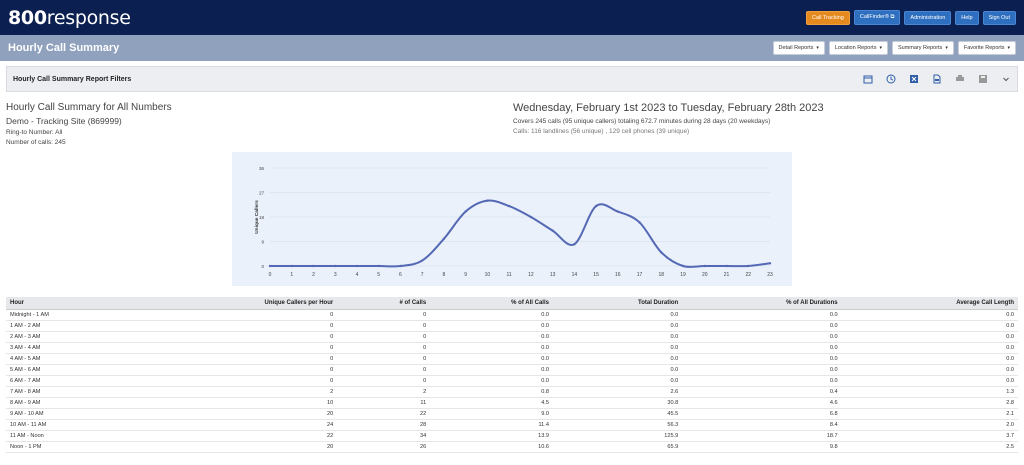 The height and width of the screenshot is (465, 1024). I want to click on table-row: 6 AM - 7 AM 0 0 0.0 0.0 0.0 0.0, so click(512, 381).